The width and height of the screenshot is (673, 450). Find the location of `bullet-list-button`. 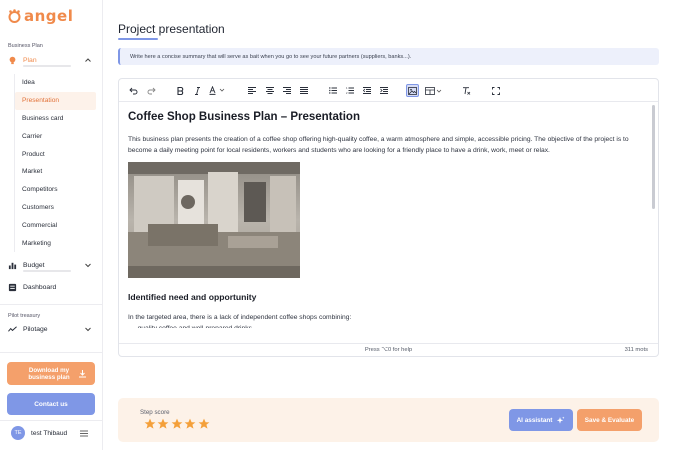

bullet-list-button is located at coordinates (332, 90).